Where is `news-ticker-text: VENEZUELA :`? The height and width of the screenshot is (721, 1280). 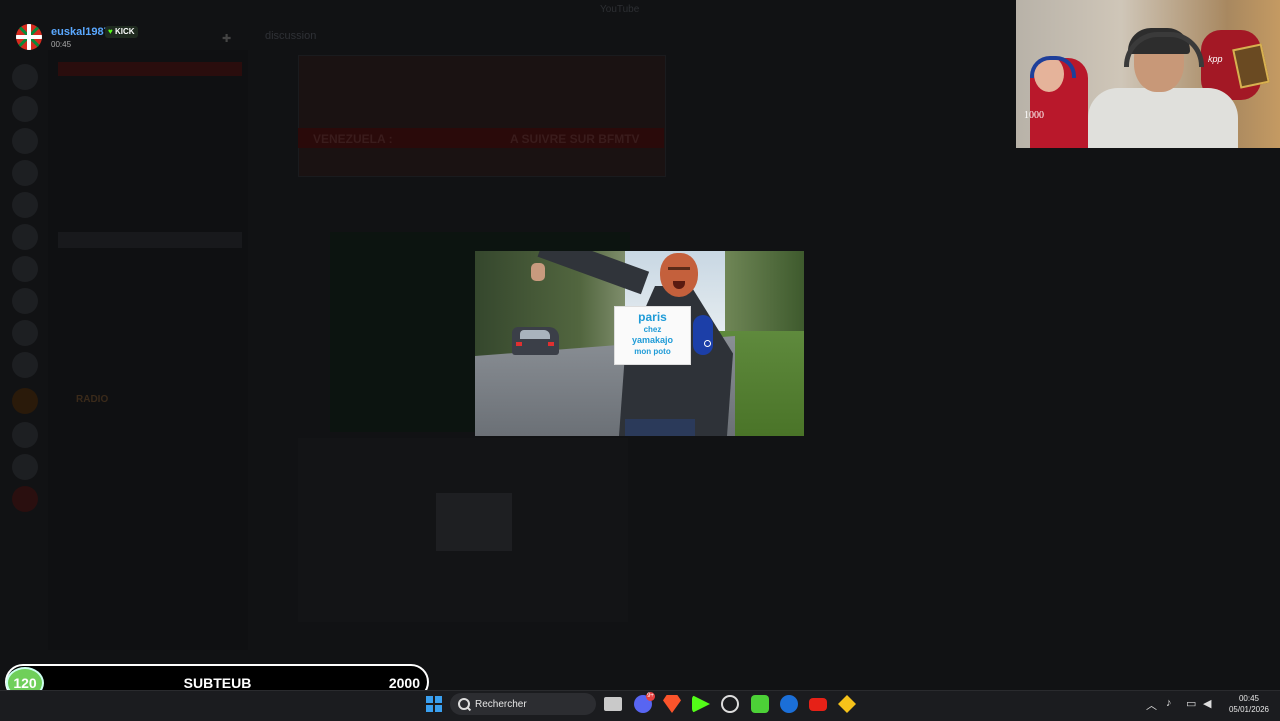 news-ticker-text: VENEZUELA : is located at coordinates (353, 139).